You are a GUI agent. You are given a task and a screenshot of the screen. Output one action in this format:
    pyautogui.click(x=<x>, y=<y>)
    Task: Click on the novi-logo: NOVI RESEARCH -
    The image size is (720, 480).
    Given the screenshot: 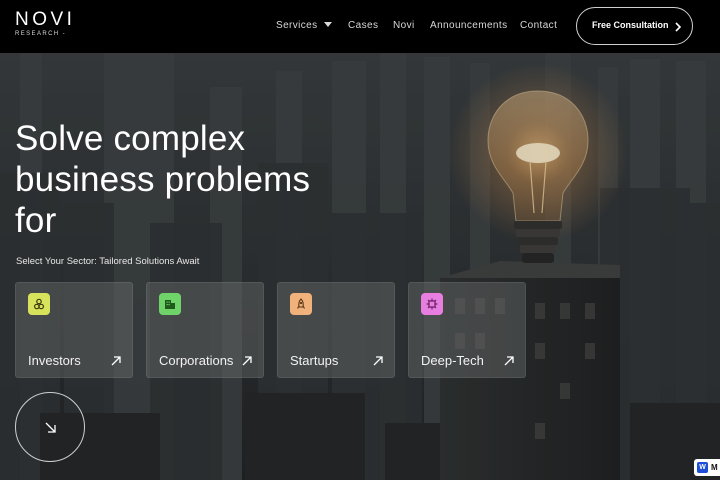 What is the action you would take?
    pyautogui.click(x=50, y=25)
    